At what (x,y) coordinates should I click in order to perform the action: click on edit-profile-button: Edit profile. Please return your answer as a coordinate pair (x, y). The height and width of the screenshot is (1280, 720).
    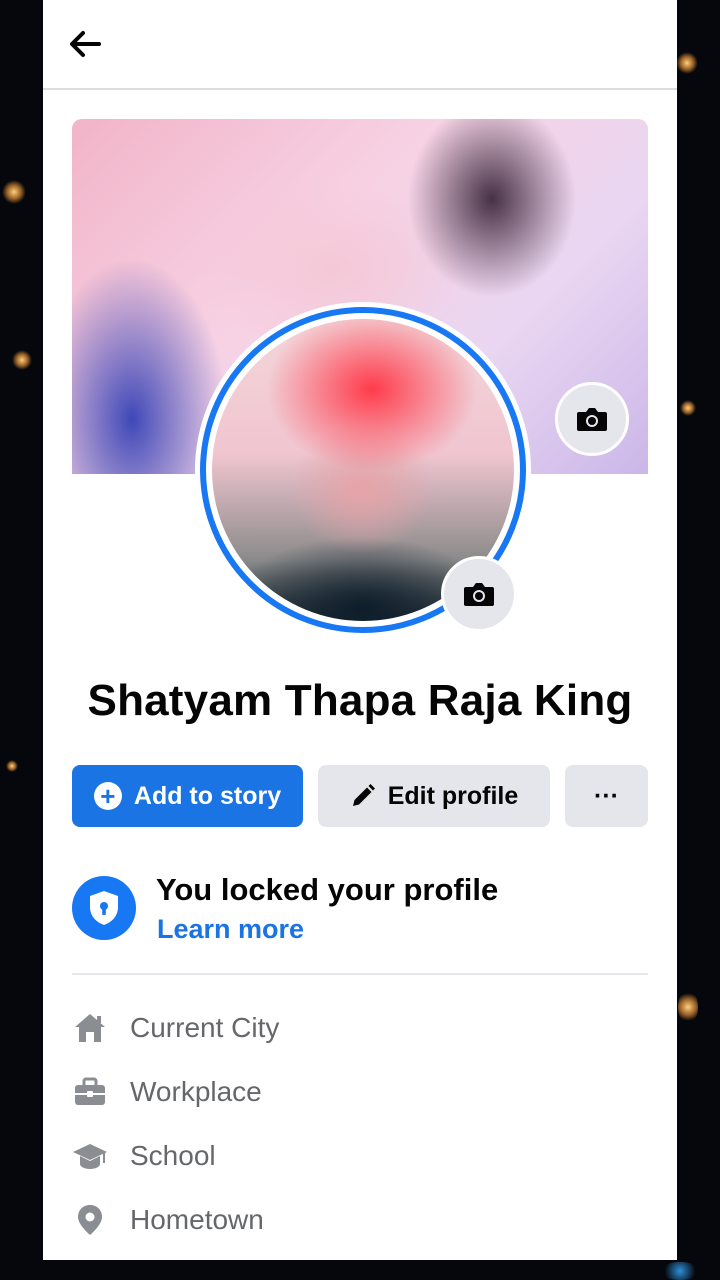
    Looking at the image, I should click on (434, 796).